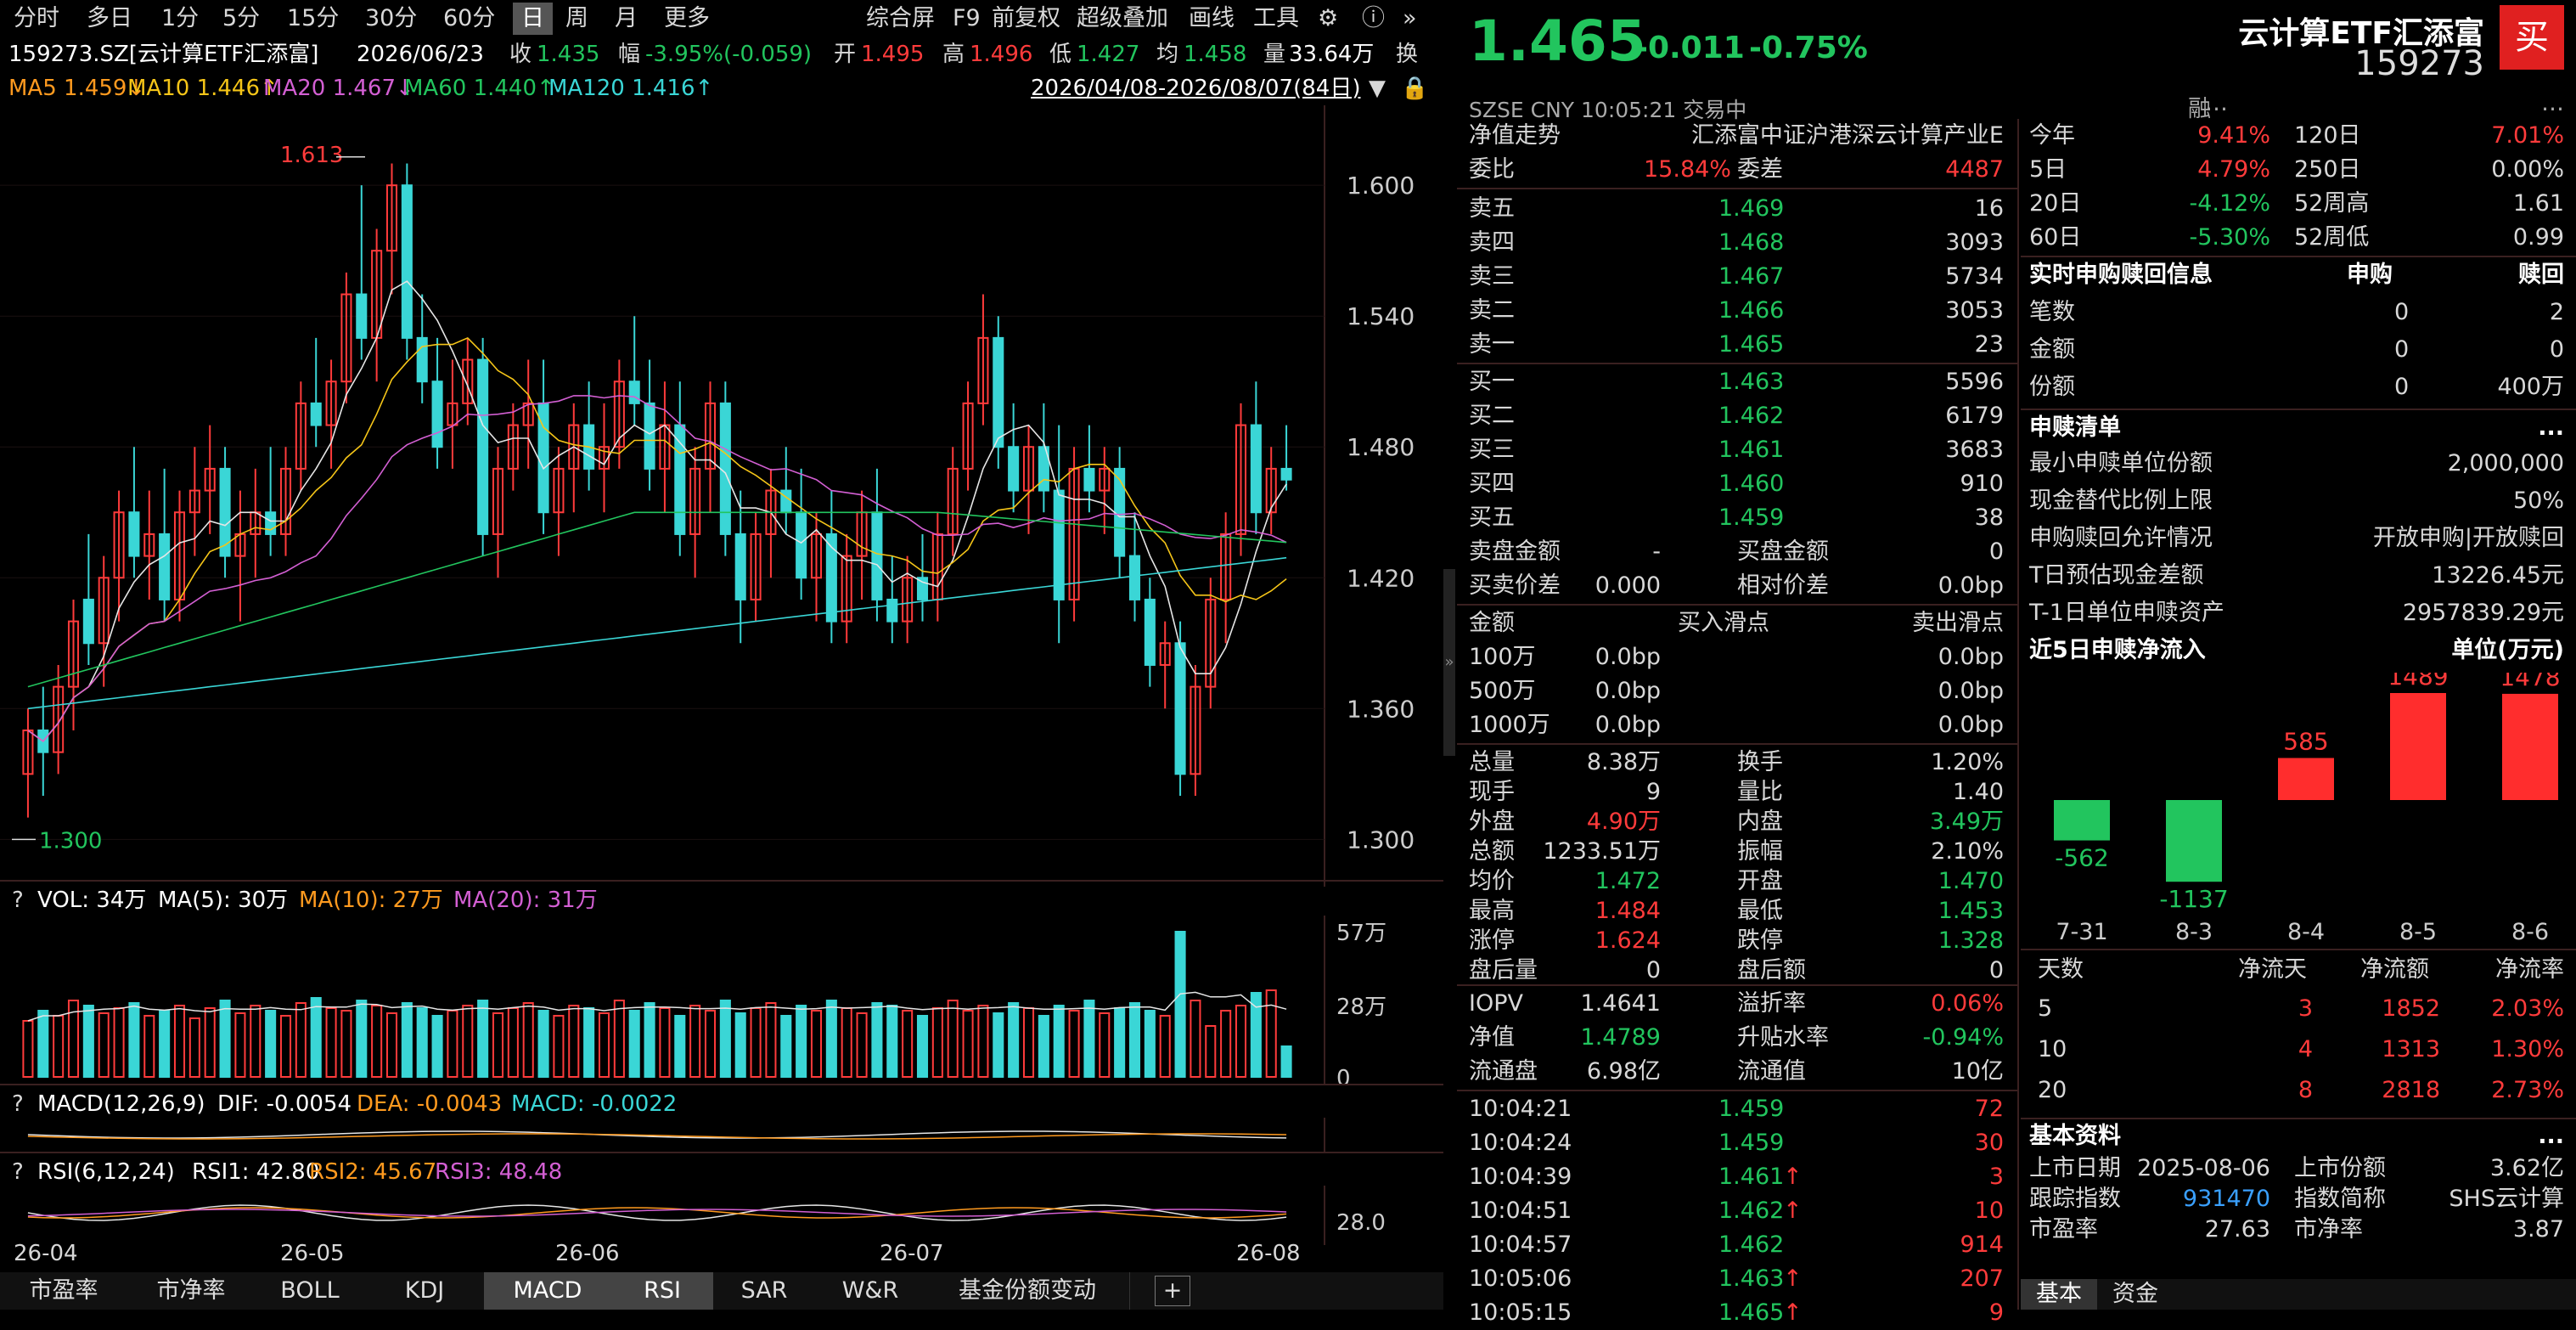  Describe the element at coordinates (687, 18) in the screenshot. I see `period-tab-10: 更多` at that location.